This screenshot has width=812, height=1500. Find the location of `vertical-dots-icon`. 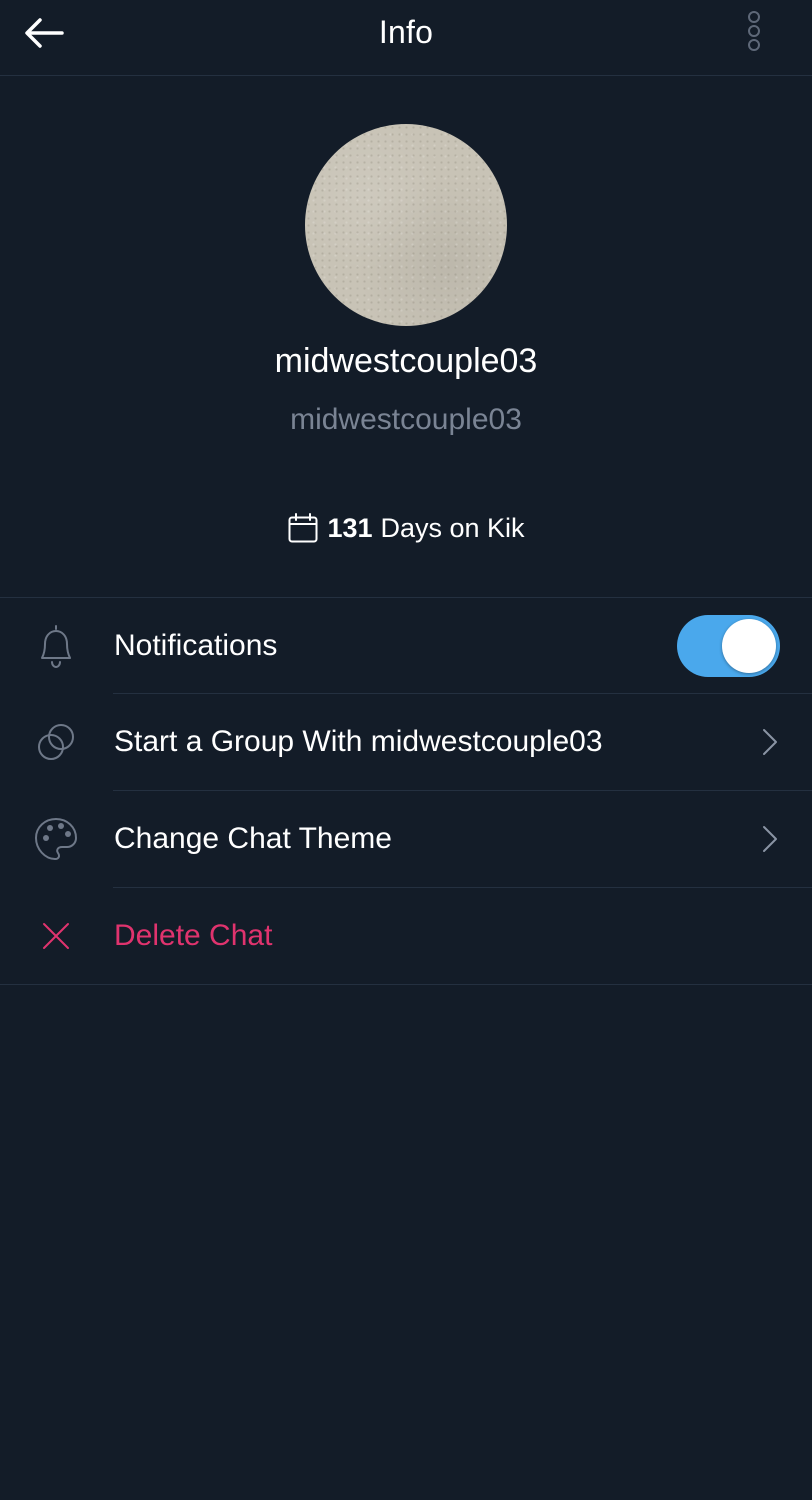

vertical-dots-icon is located at coordinates (754, 31).